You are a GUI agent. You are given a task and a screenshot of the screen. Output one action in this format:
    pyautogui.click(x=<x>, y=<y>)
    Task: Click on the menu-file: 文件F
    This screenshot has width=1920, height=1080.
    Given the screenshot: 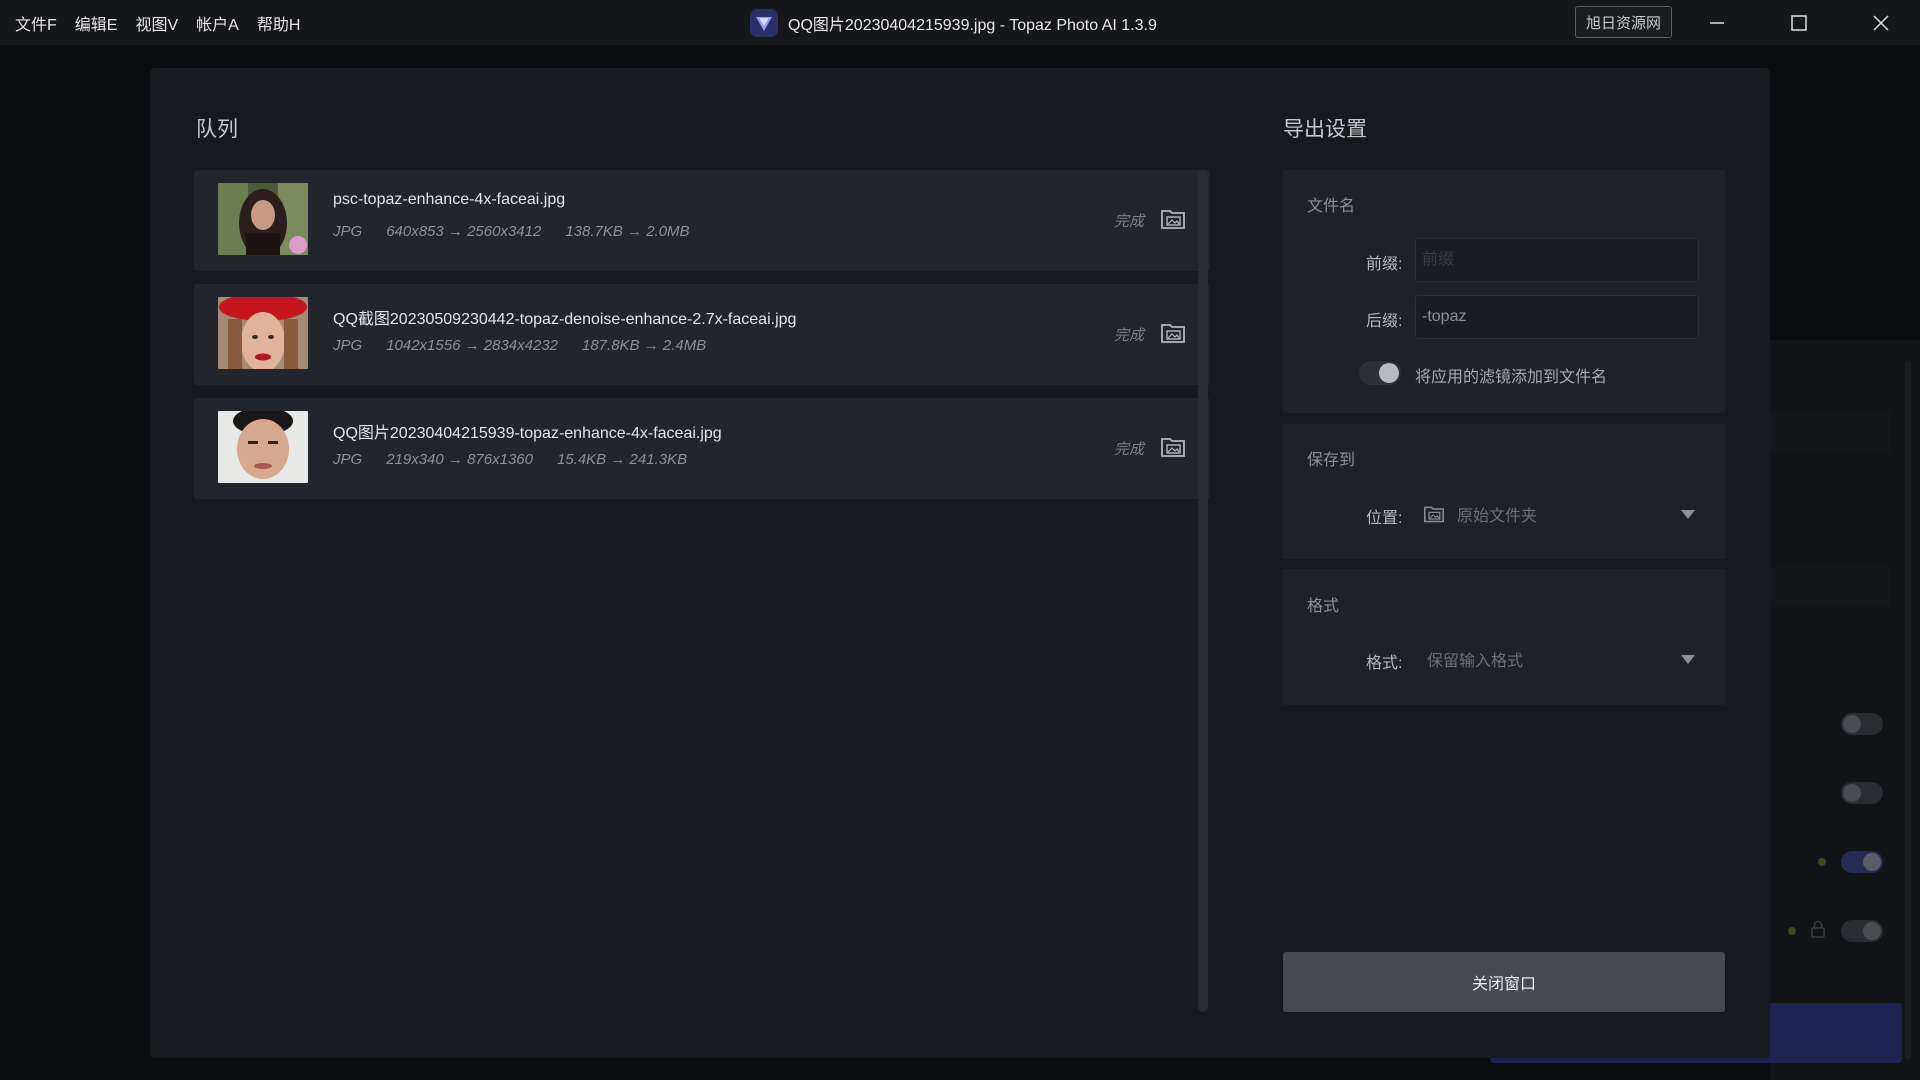 What is the action you would take?
    pyautogui.click(x=36, y=22)
    